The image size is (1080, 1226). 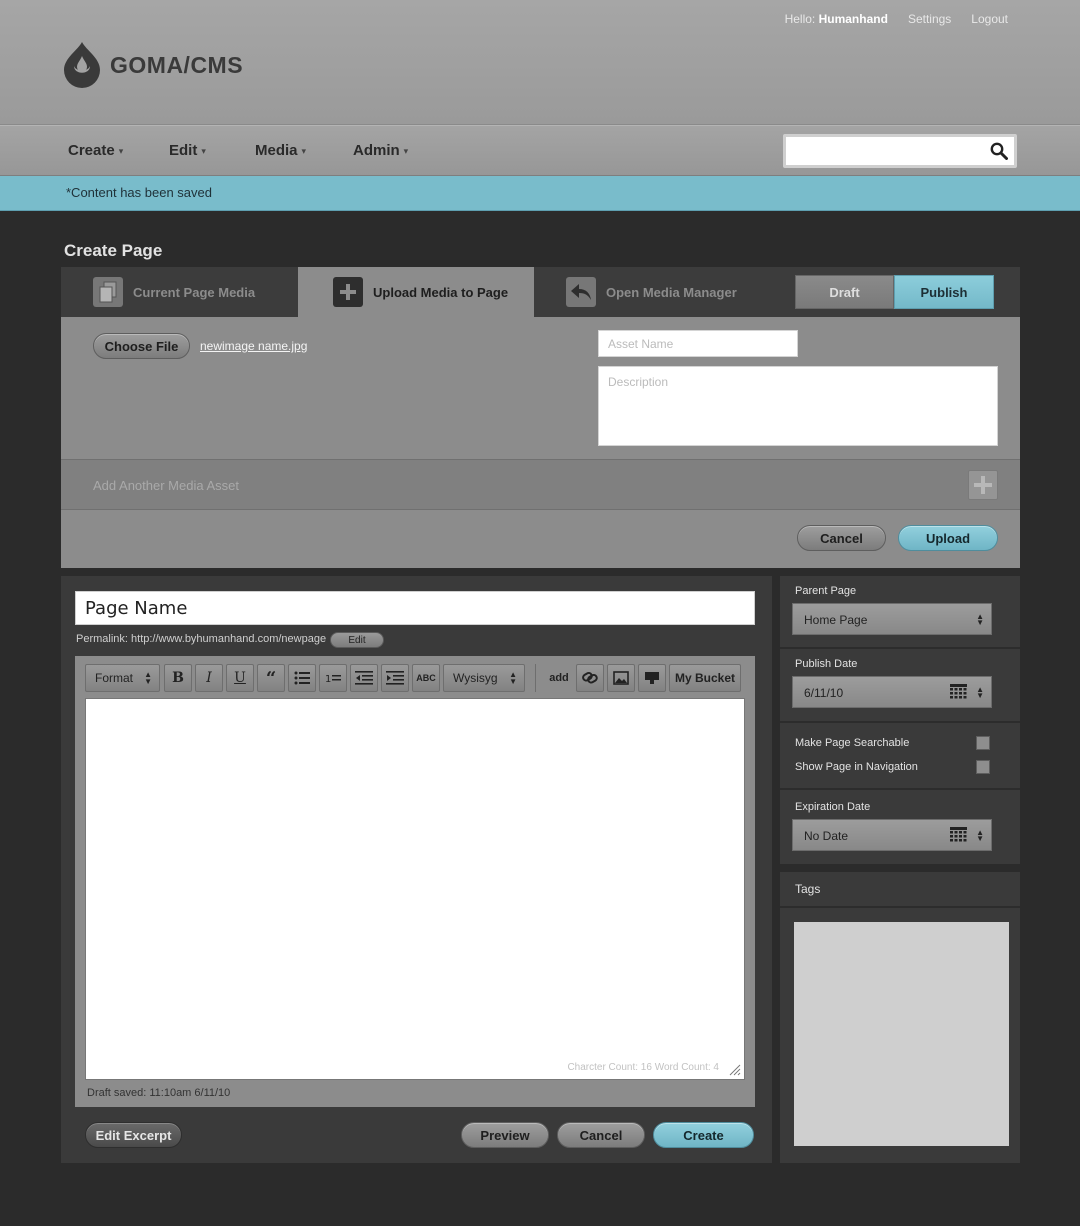 What do you see at coordinates (426, 678) in the screenshot?
I see `spellcheck-button: ABC` at bounding box center [426, 678].